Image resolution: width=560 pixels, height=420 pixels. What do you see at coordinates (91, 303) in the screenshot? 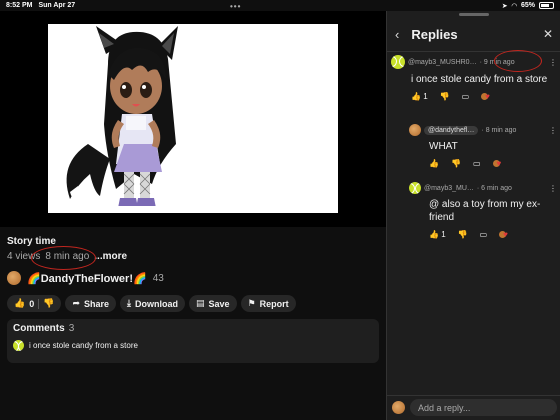
I see `share-button: ➦ Share` at bounding box center [91, 303].